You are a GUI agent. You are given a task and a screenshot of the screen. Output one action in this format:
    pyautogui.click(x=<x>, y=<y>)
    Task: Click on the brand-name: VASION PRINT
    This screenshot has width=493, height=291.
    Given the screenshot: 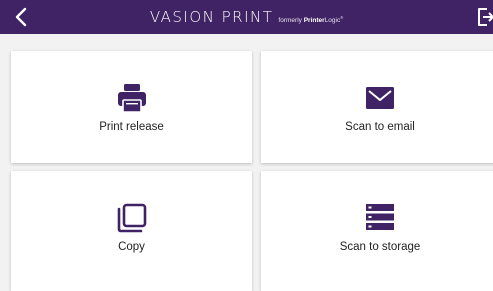 What is the action you would take?
    pyautogui.click(x=211, y=17)
    